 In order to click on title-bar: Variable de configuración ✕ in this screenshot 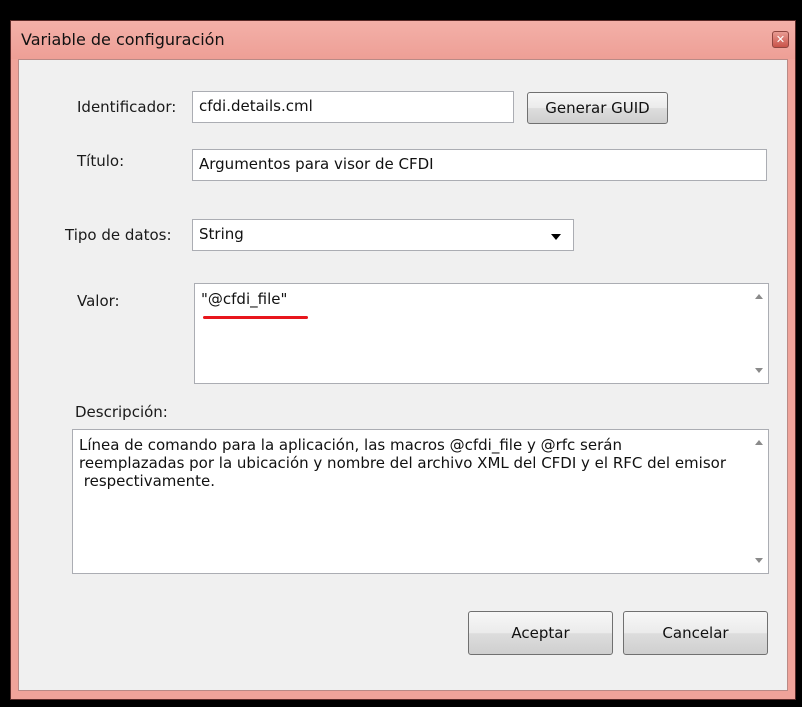, I will do `click(403, 40)`.